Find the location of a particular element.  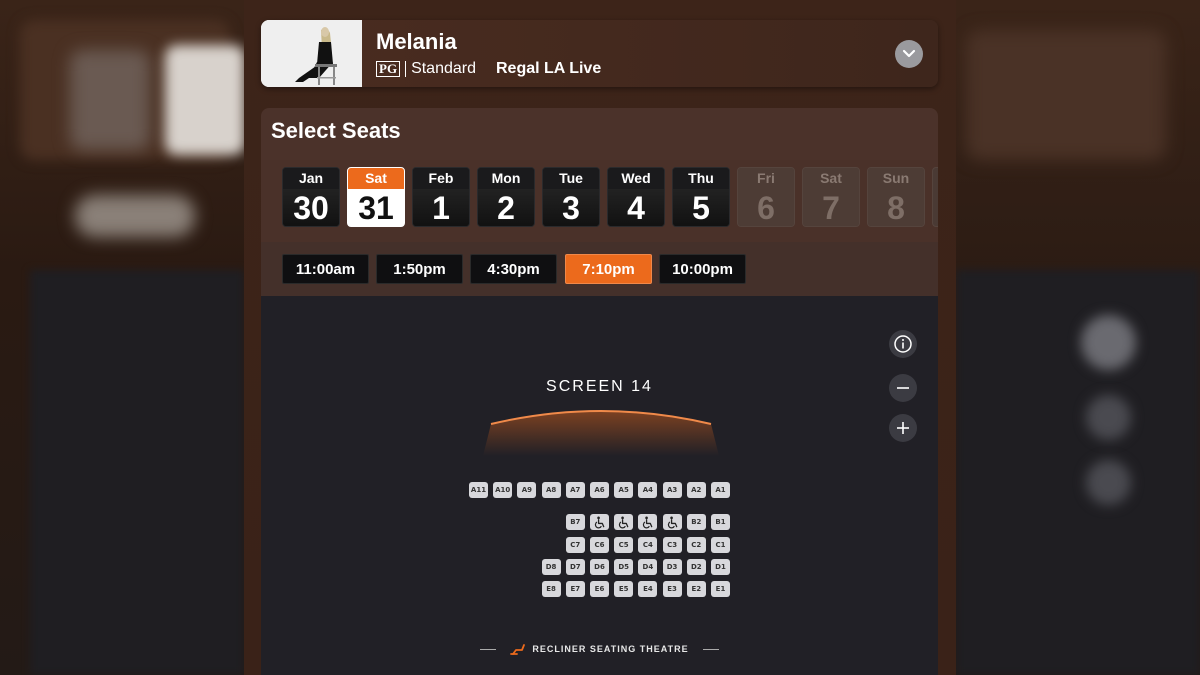

date-day-of-week: Mon is located at coordinates (506, 178).